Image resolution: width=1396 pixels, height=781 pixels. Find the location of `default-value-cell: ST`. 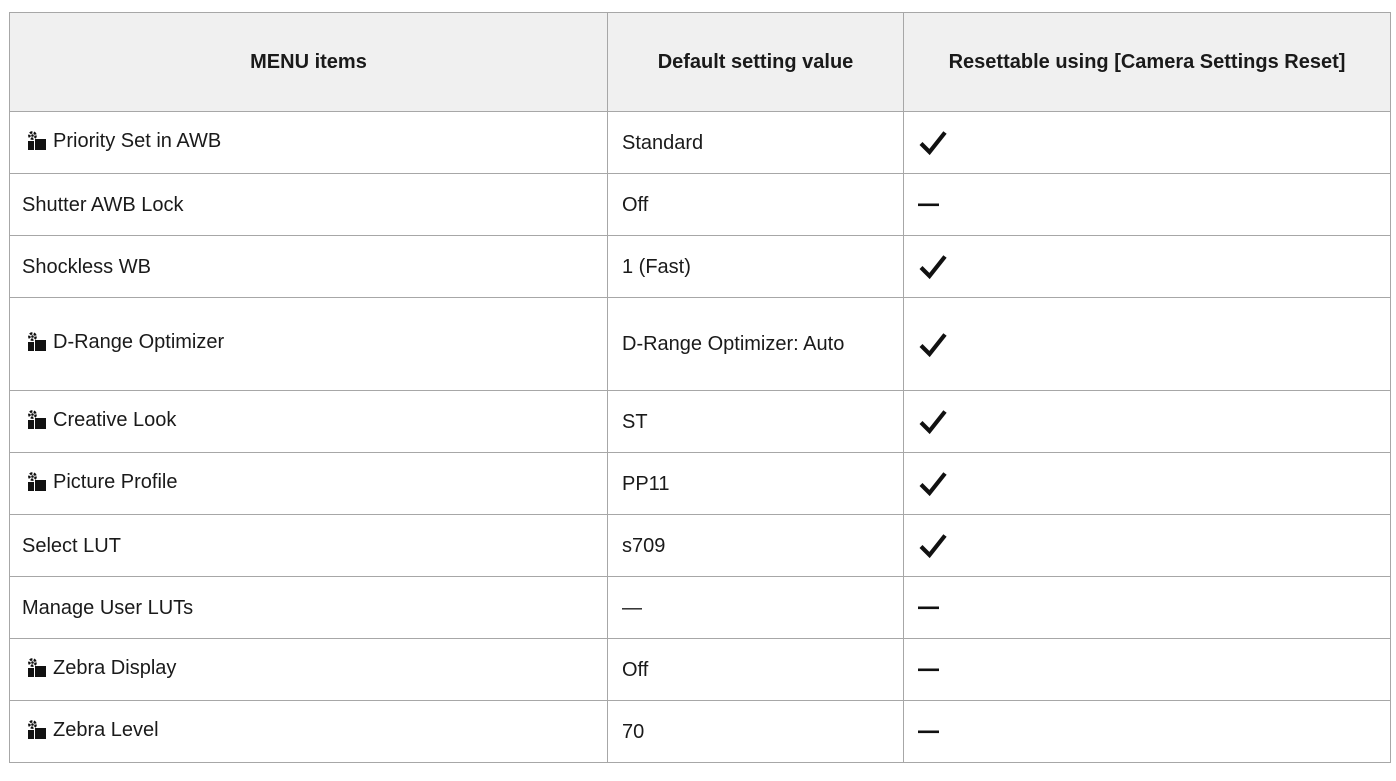

default-value-cell: ST is located at coordinates (755, 421).